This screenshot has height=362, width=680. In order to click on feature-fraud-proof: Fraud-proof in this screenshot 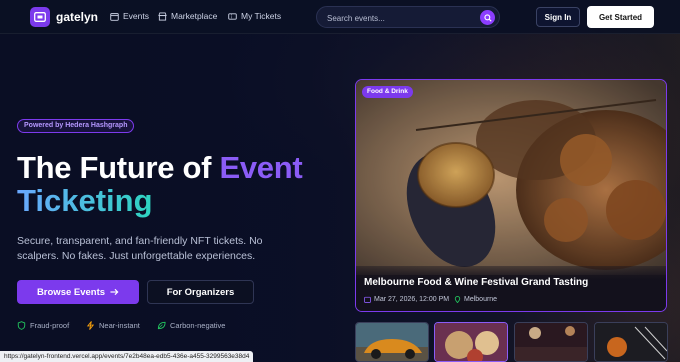, I will do `click(43, 325)`.